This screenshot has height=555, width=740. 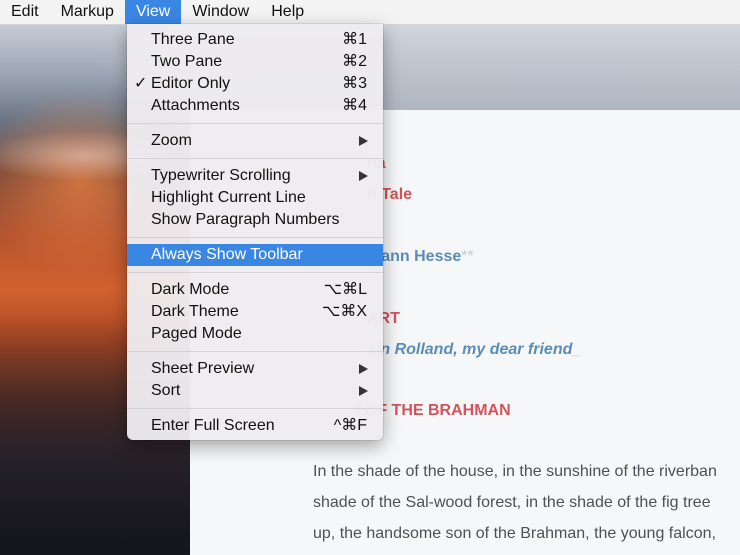 I want to click on menu-item-label: Two Pane, so click(x=187, y=61).